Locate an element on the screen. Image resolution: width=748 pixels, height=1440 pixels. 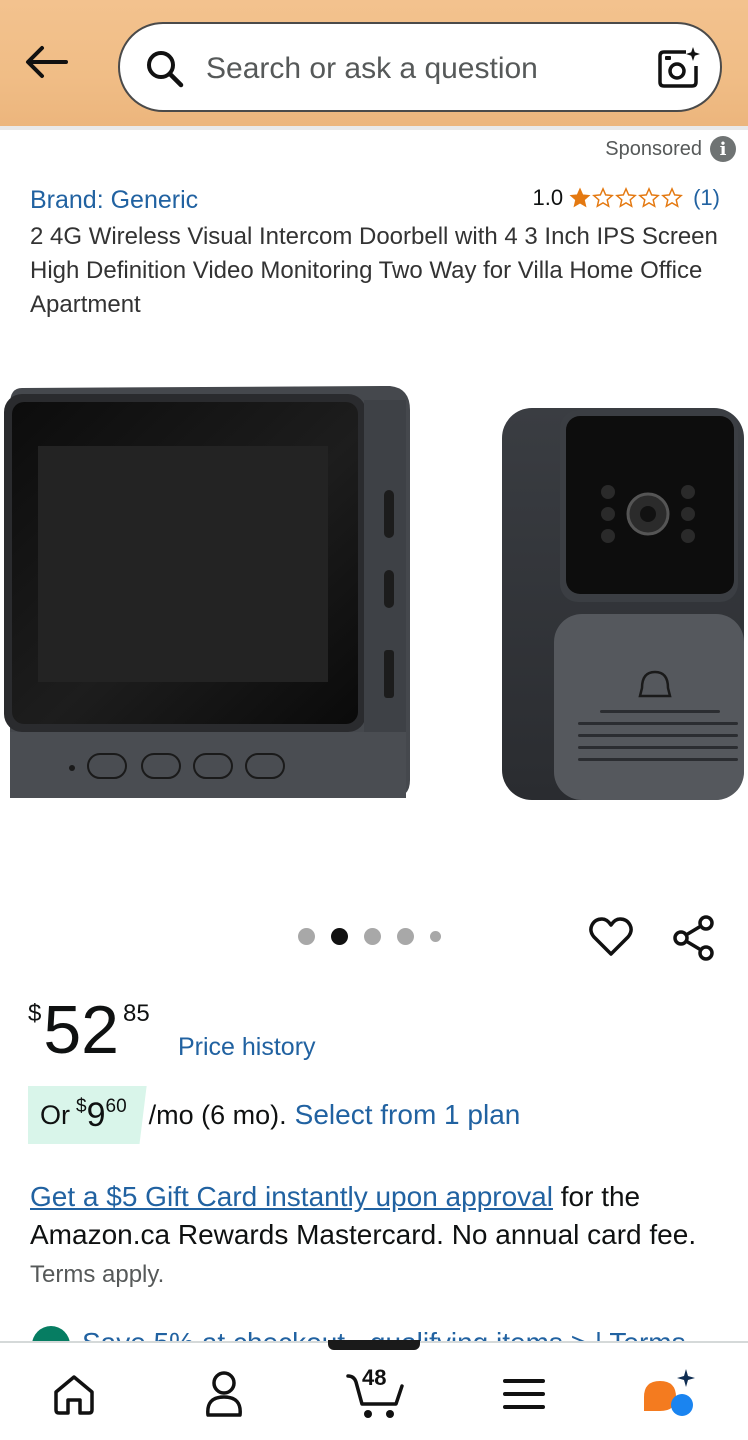
installment-suffix: /mo (6 mo). is located at coordinates (217, 1114).